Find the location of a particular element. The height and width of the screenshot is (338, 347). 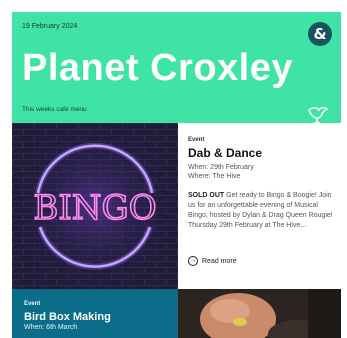

issue-date: 19 February 2024 is located at coordinates (50, 26).